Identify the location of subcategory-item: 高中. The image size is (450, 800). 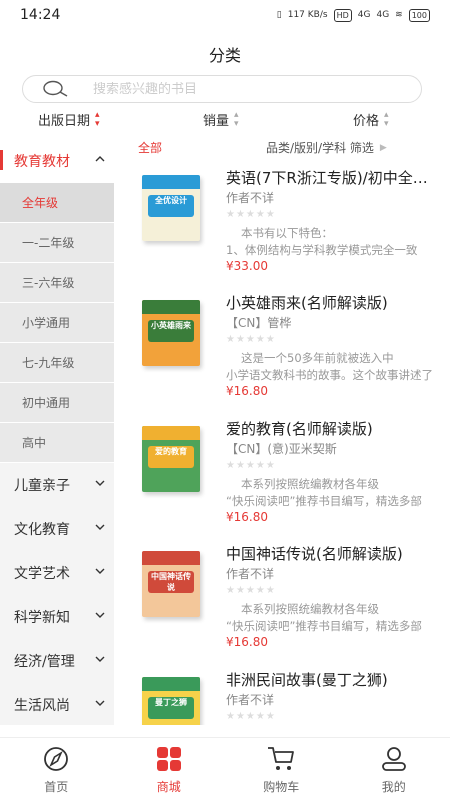
(57, 443).